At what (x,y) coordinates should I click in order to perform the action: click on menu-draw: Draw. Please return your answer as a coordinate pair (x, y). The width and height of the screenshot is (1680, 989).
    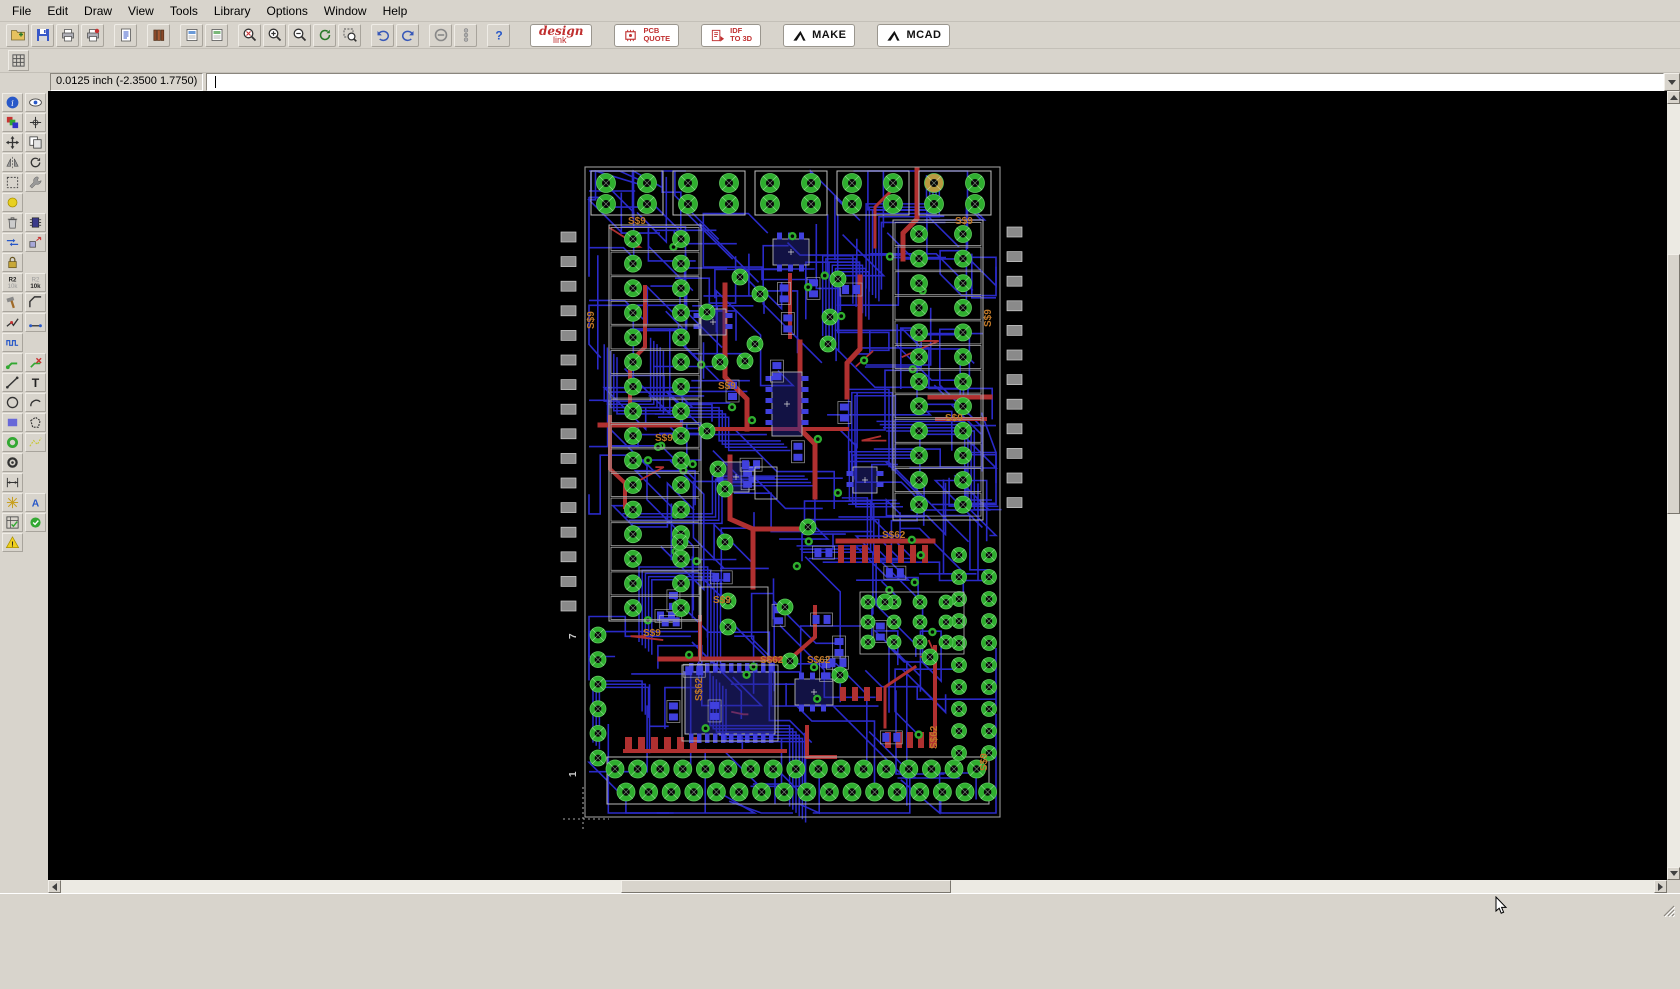
    Looking at the image, I should click on (98, 11).